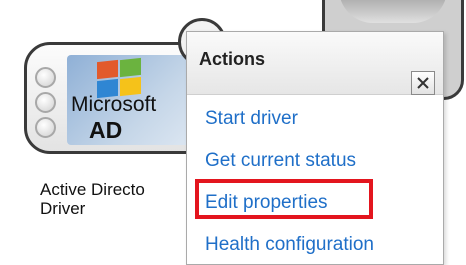 The image size is (466, 265). I want to click on driver-caption-line2: Driver, so click(63, 208).